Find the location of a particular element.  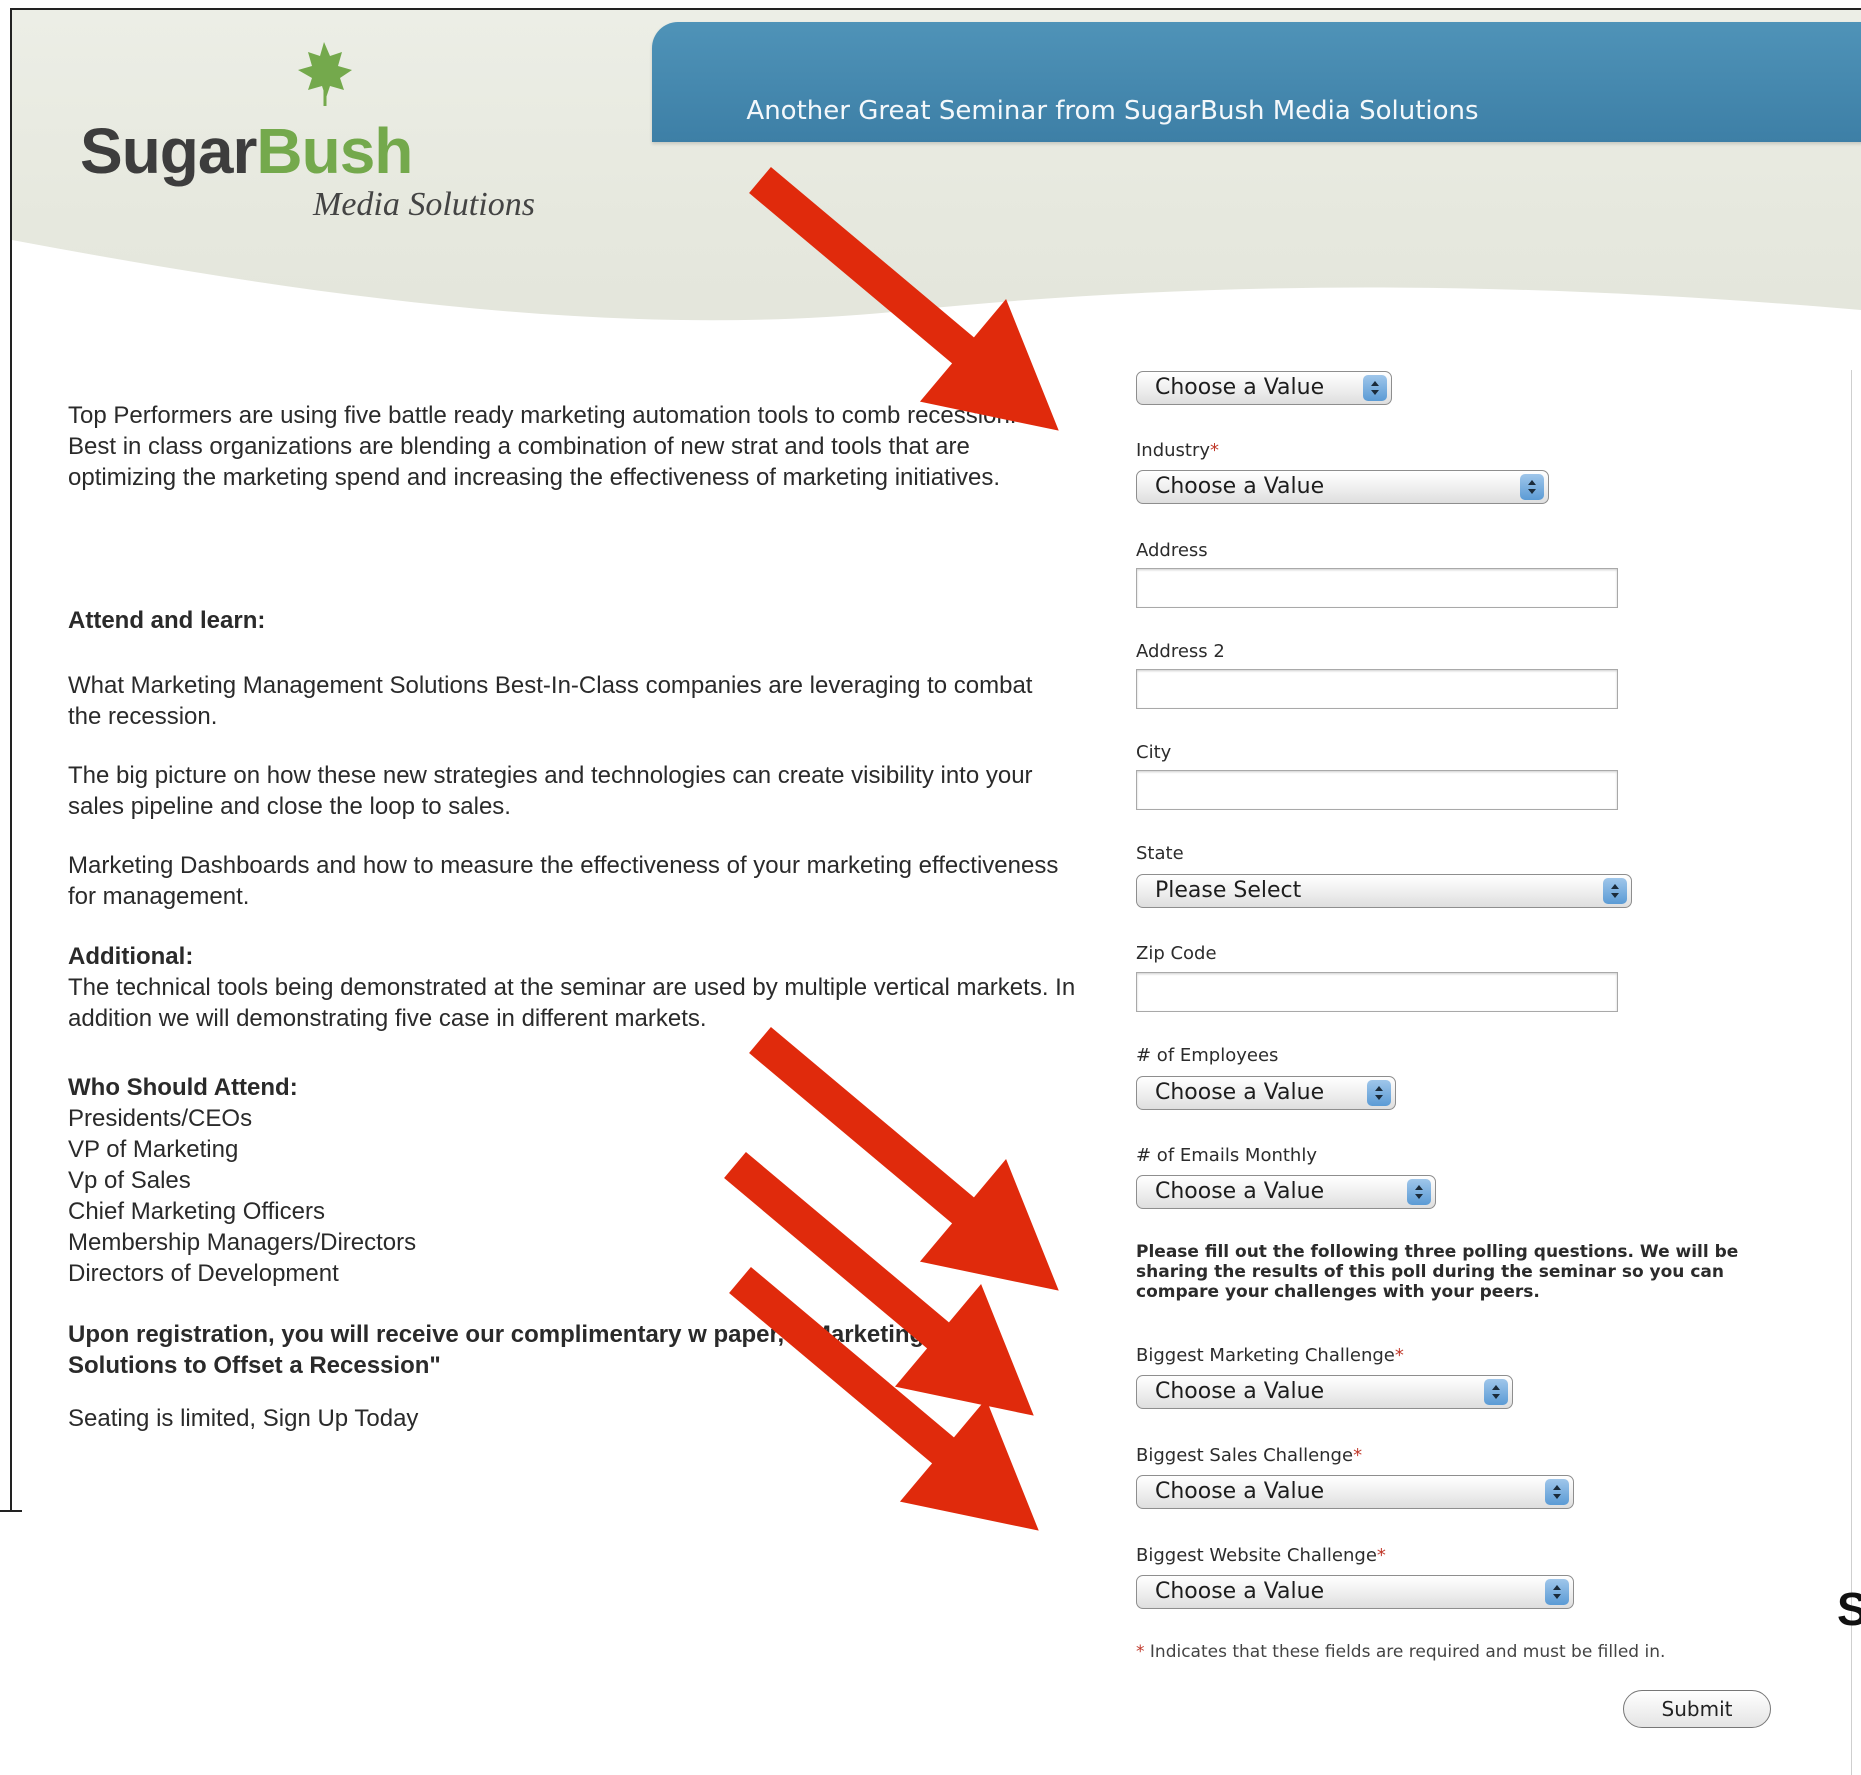

industry-select-value: Choose a Value is located at coordinates (1240, 486).